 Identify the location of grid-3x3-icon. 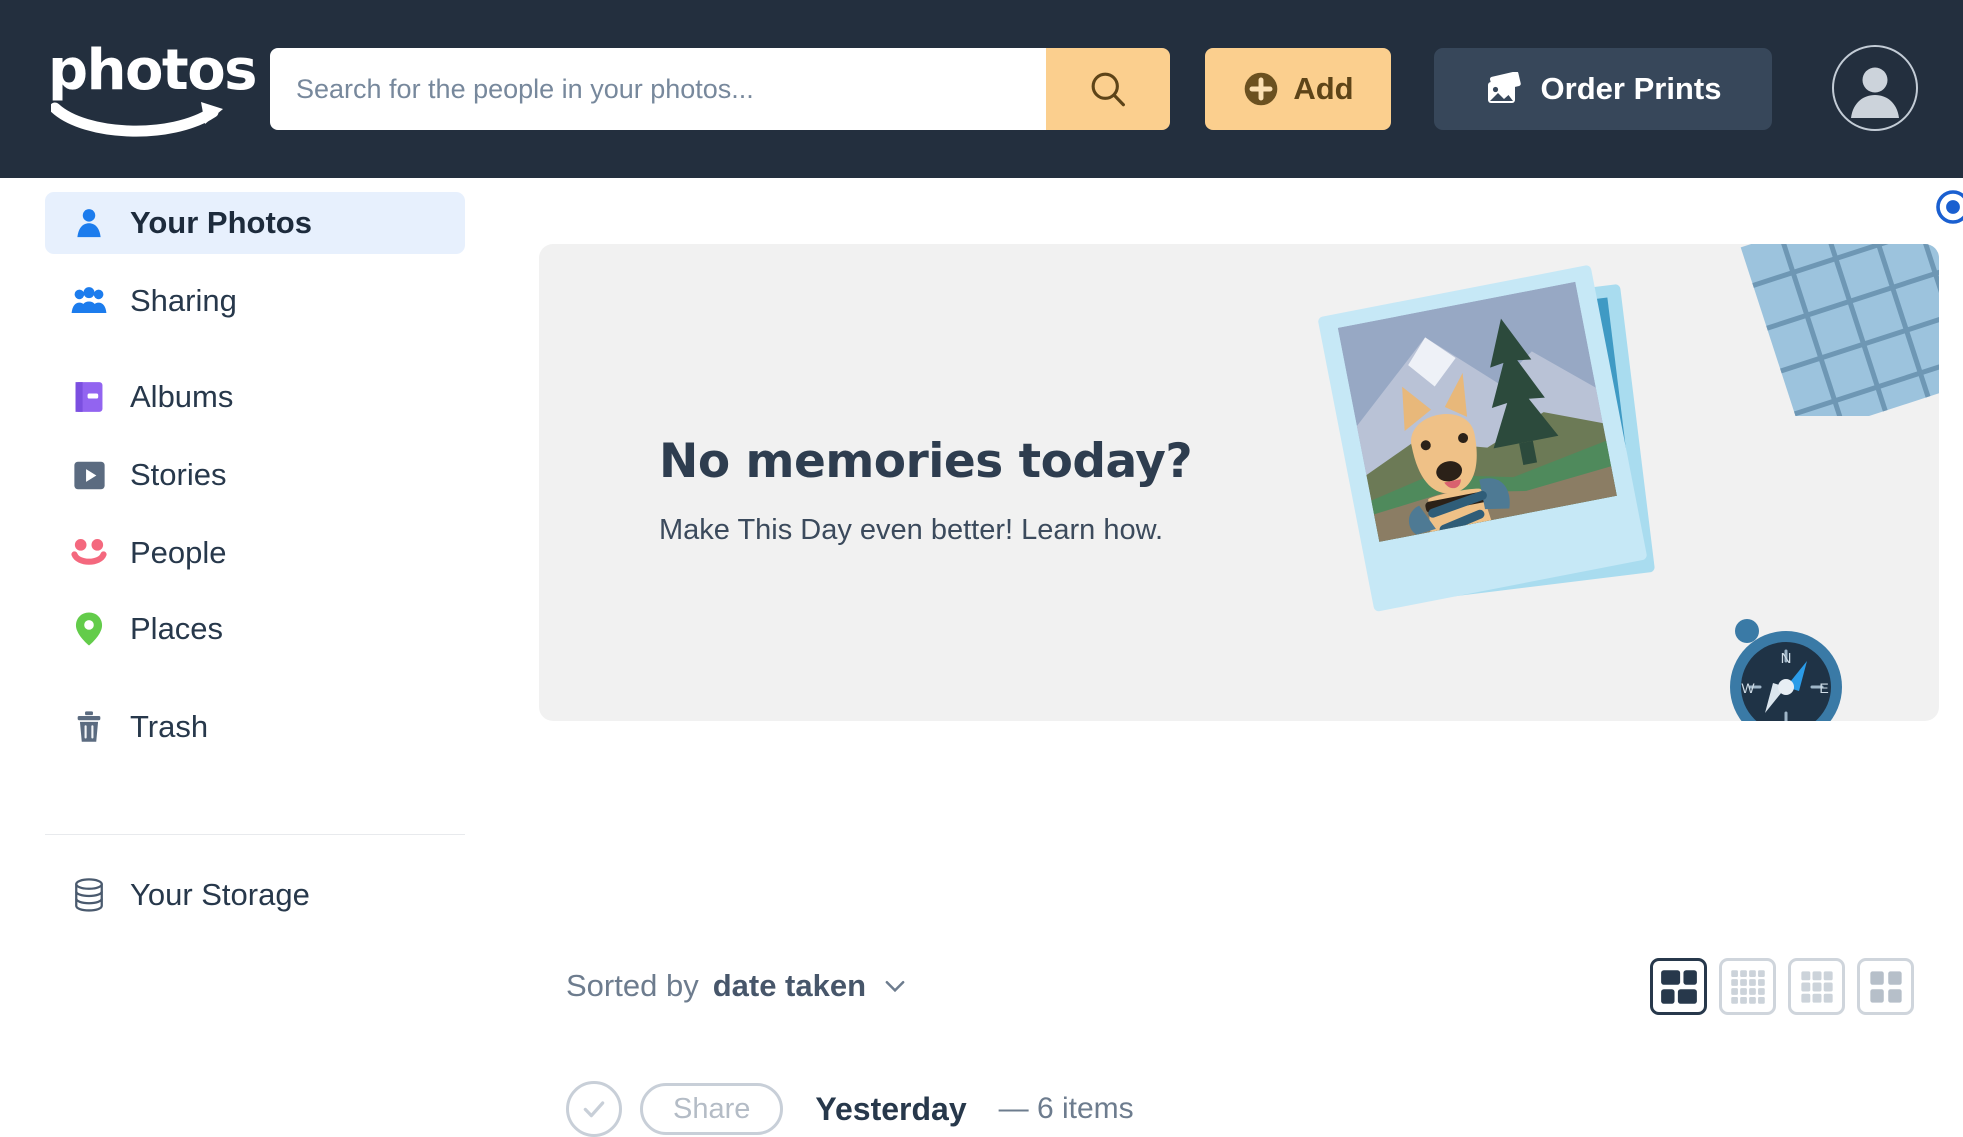
(1816, 986).